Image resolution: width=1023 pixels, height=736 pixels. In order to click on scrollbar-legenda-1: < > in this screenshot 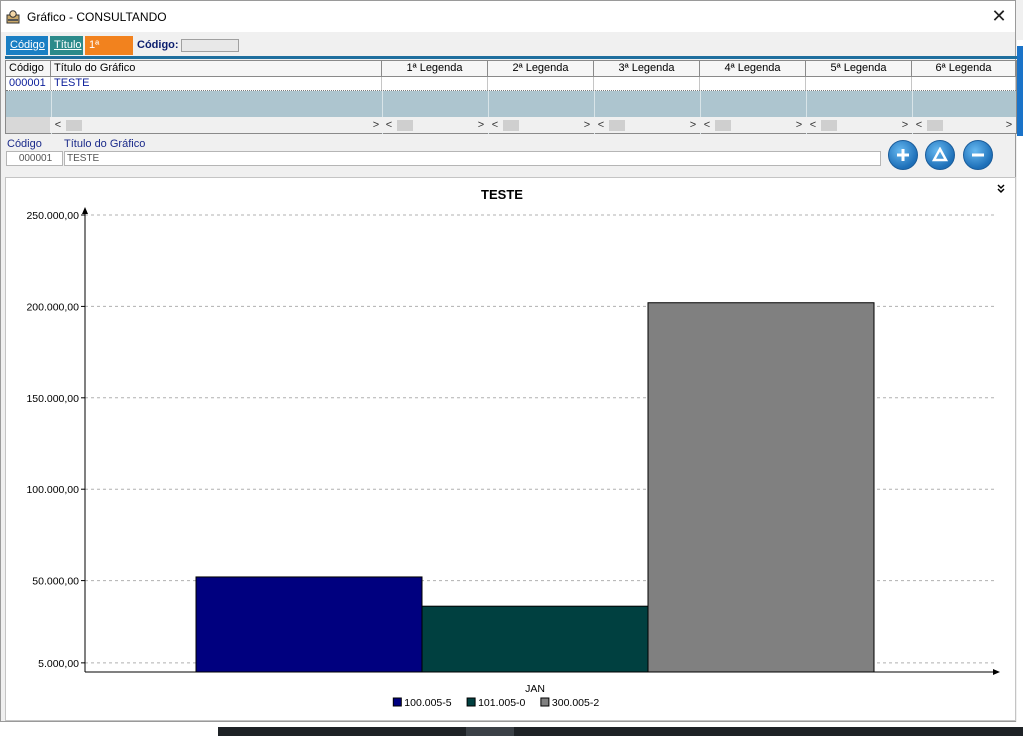, I will do `click(435, 125)`.